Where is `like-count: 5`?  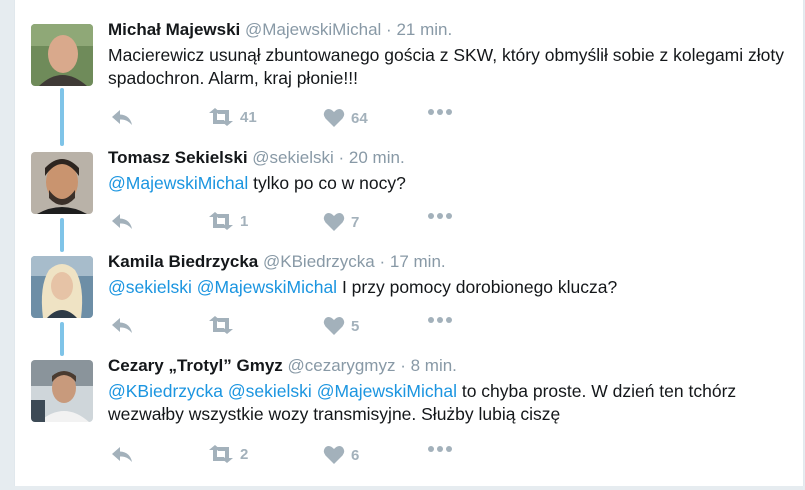 like-count: 5 is located at coordinates (355, 326).